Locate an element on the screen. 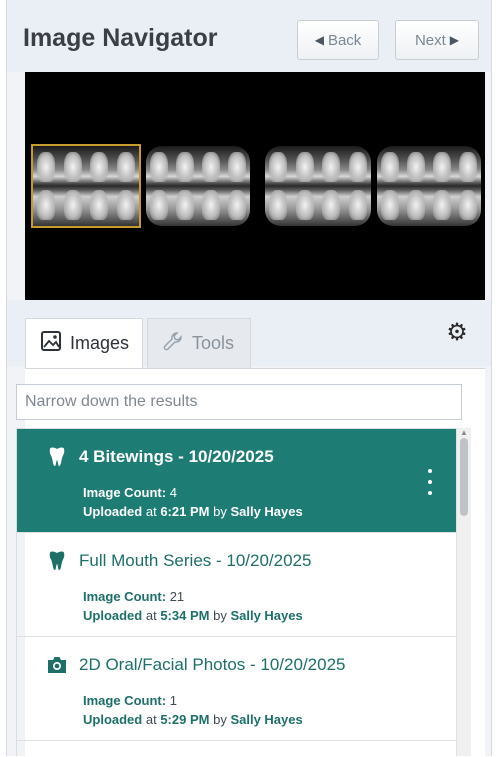 The height and width of the screenshot is (757, 502). series-name: 2D Oral/Facial Photos - 10/20/2025 is located at coordinates (212, 664).